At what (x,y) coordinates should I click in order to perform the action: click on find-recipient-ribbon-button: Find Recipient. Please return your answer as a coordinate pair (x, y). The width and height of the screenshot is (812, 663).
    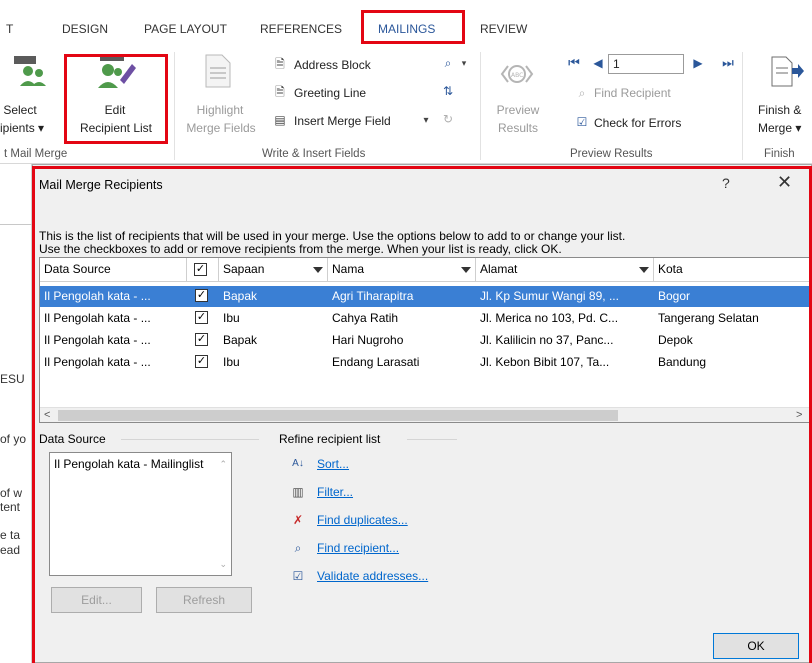
    Looking at the image, I should click on (632, 93).